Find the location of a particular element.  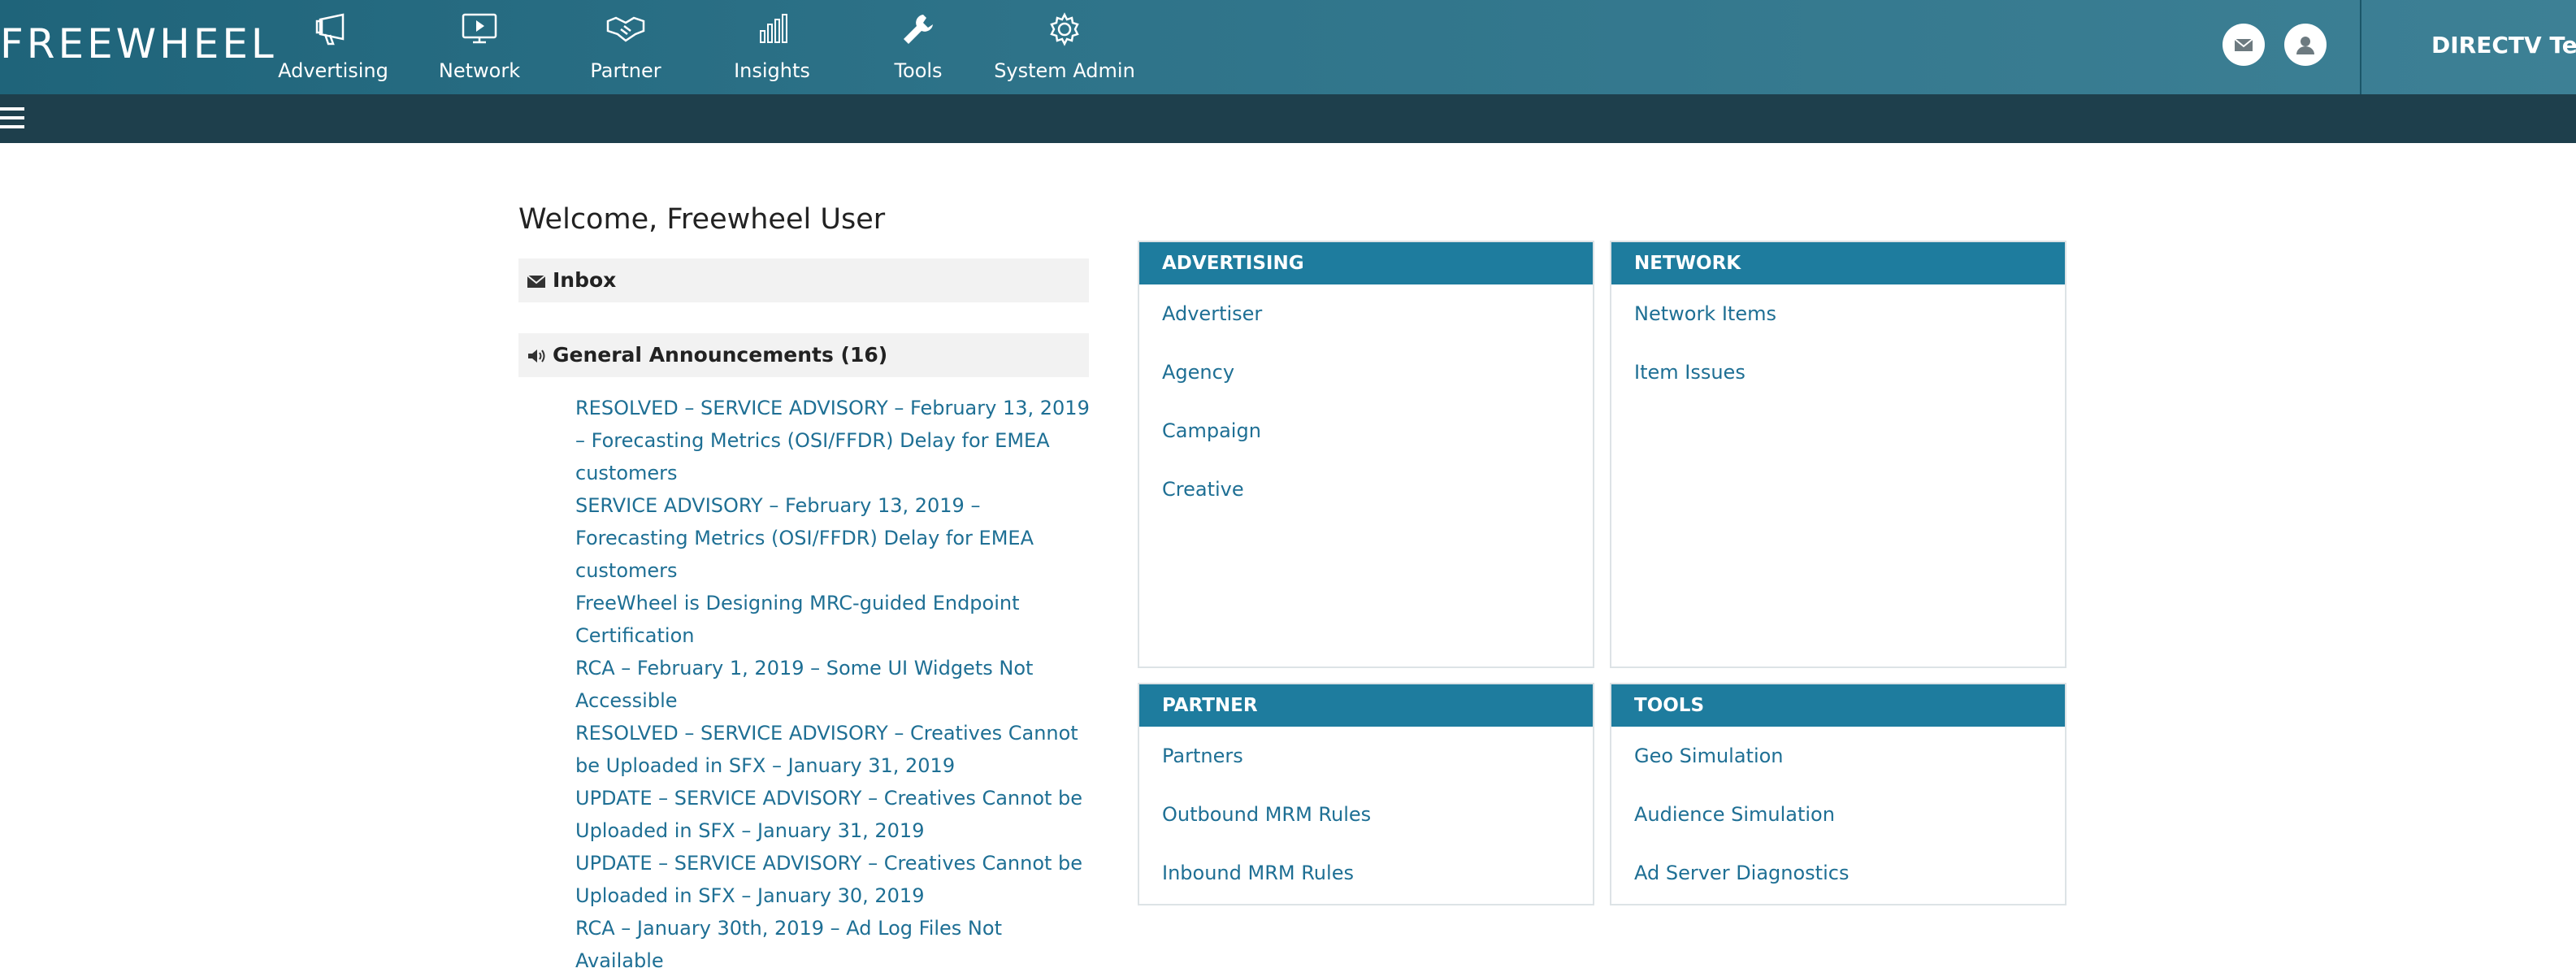

user-profile-button is located at coordinates (2306, 45).